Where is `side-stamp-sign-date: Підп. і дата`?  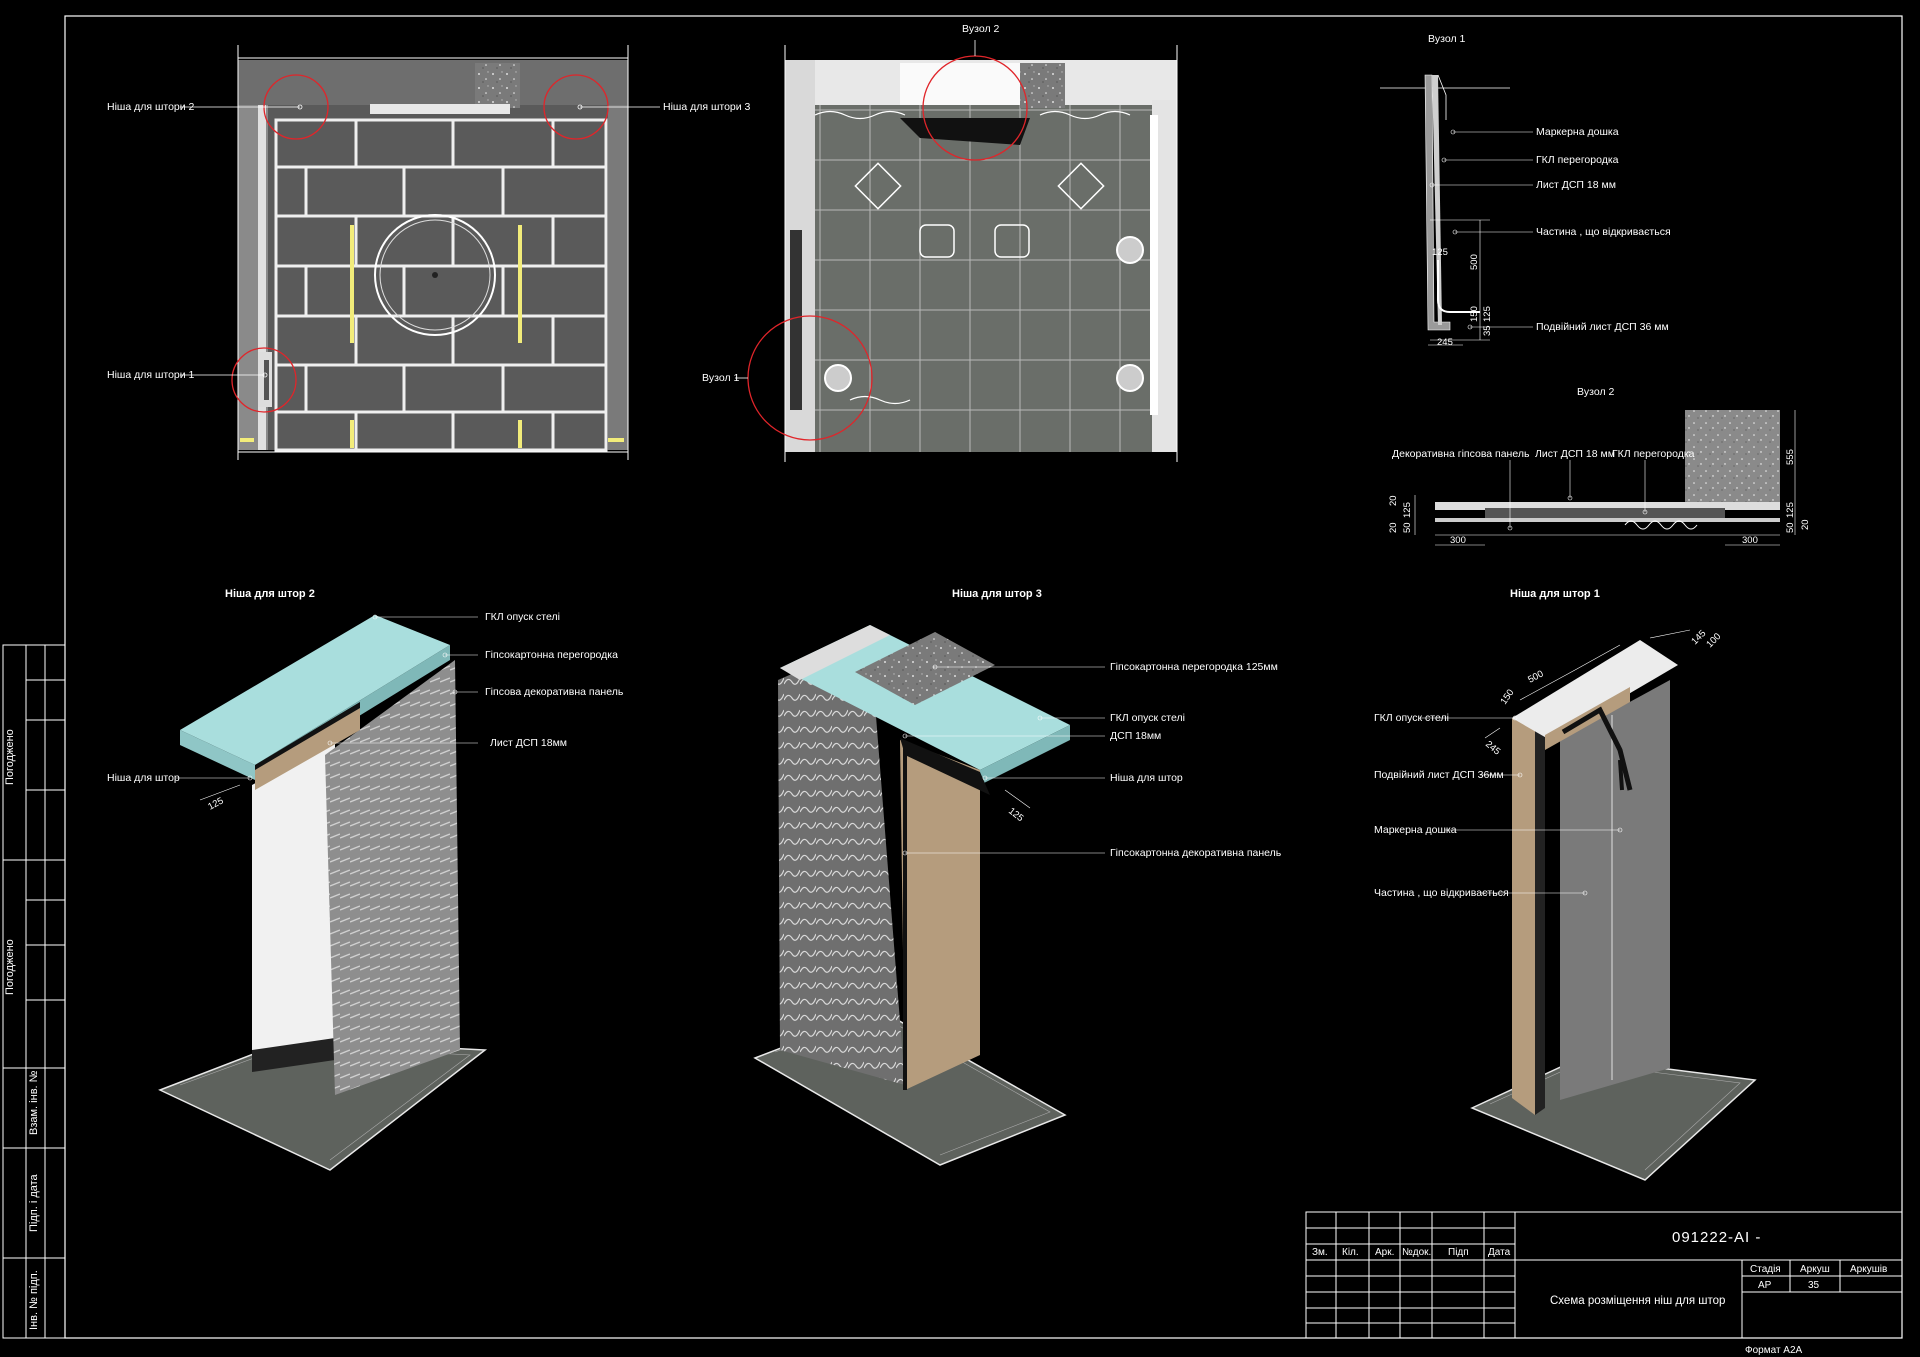 side-stamp-sign-date: Підп. і дата is located at coordinates (34, 1202).